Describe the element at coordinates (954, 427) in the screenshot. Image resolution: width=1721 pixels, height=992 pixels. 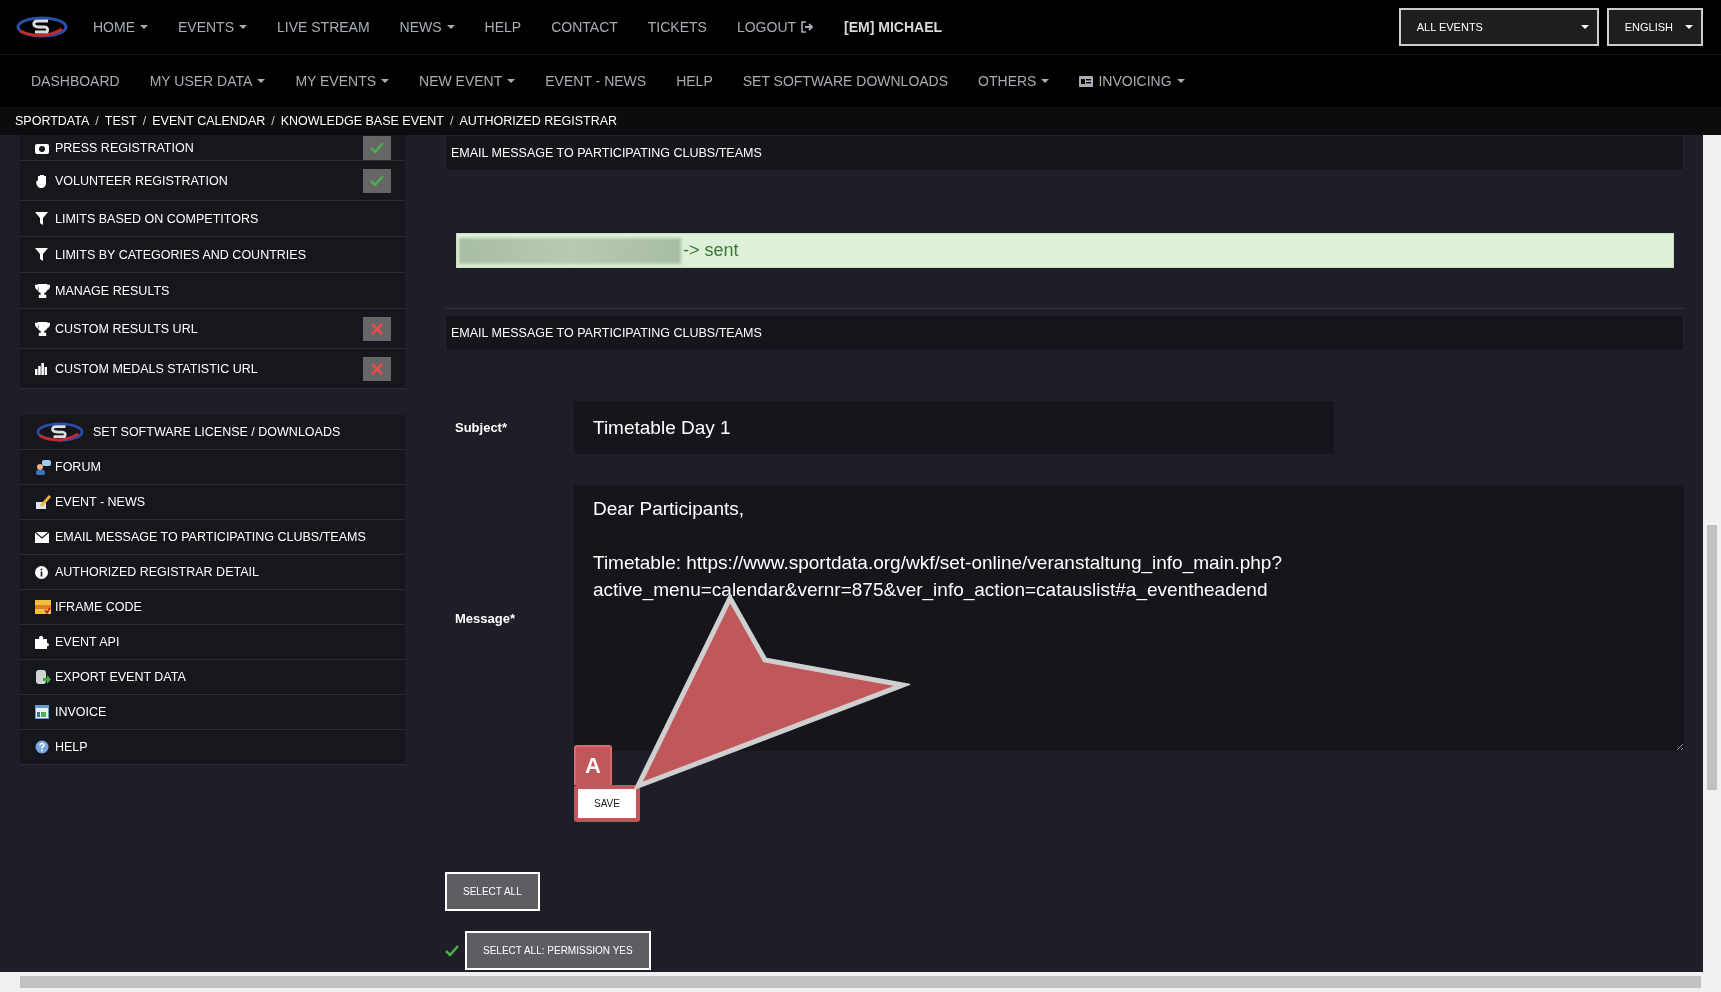
I see `subject-field: Timetable Day 1` at that location.